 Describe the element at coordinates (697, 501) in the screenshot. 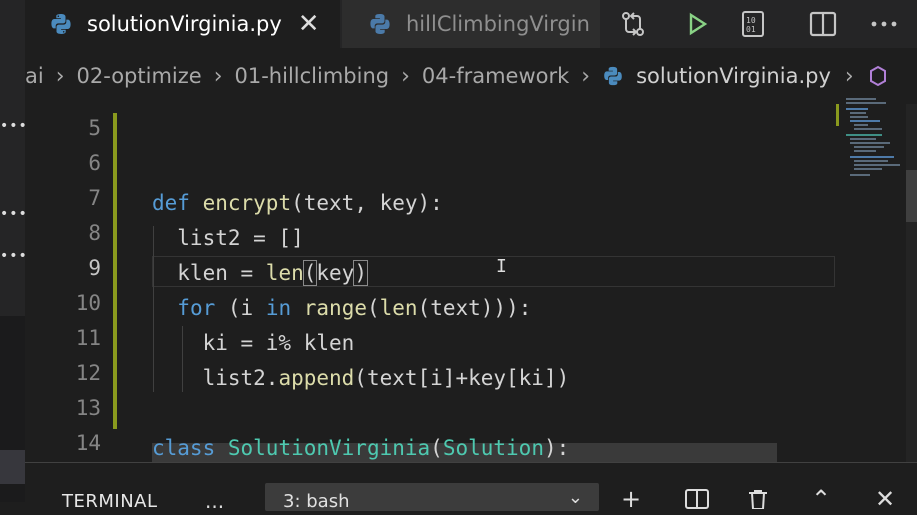

I see `split-terminal-icon` at that location.